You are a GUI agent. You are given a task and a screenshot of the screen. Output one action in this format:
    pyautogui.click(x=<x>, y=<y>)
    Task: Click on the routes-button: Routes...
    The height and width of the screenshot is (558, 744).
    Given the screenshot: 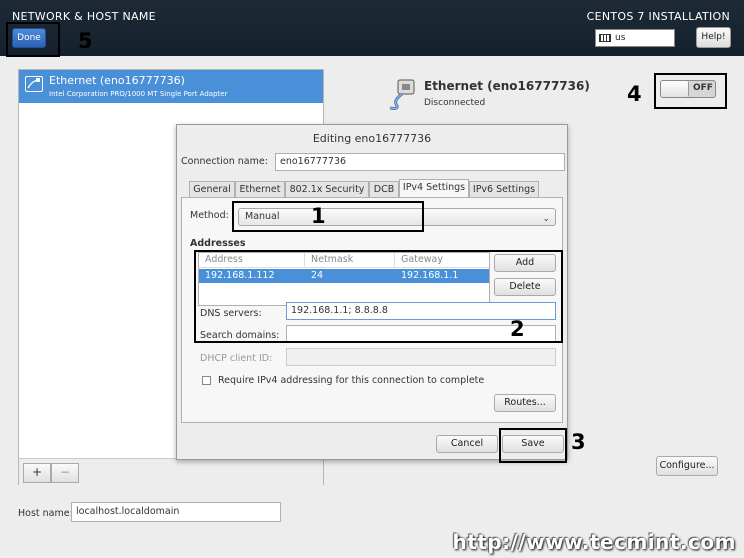 What is the action you would take?
    pyautogui.click(x=525, y=403)
    